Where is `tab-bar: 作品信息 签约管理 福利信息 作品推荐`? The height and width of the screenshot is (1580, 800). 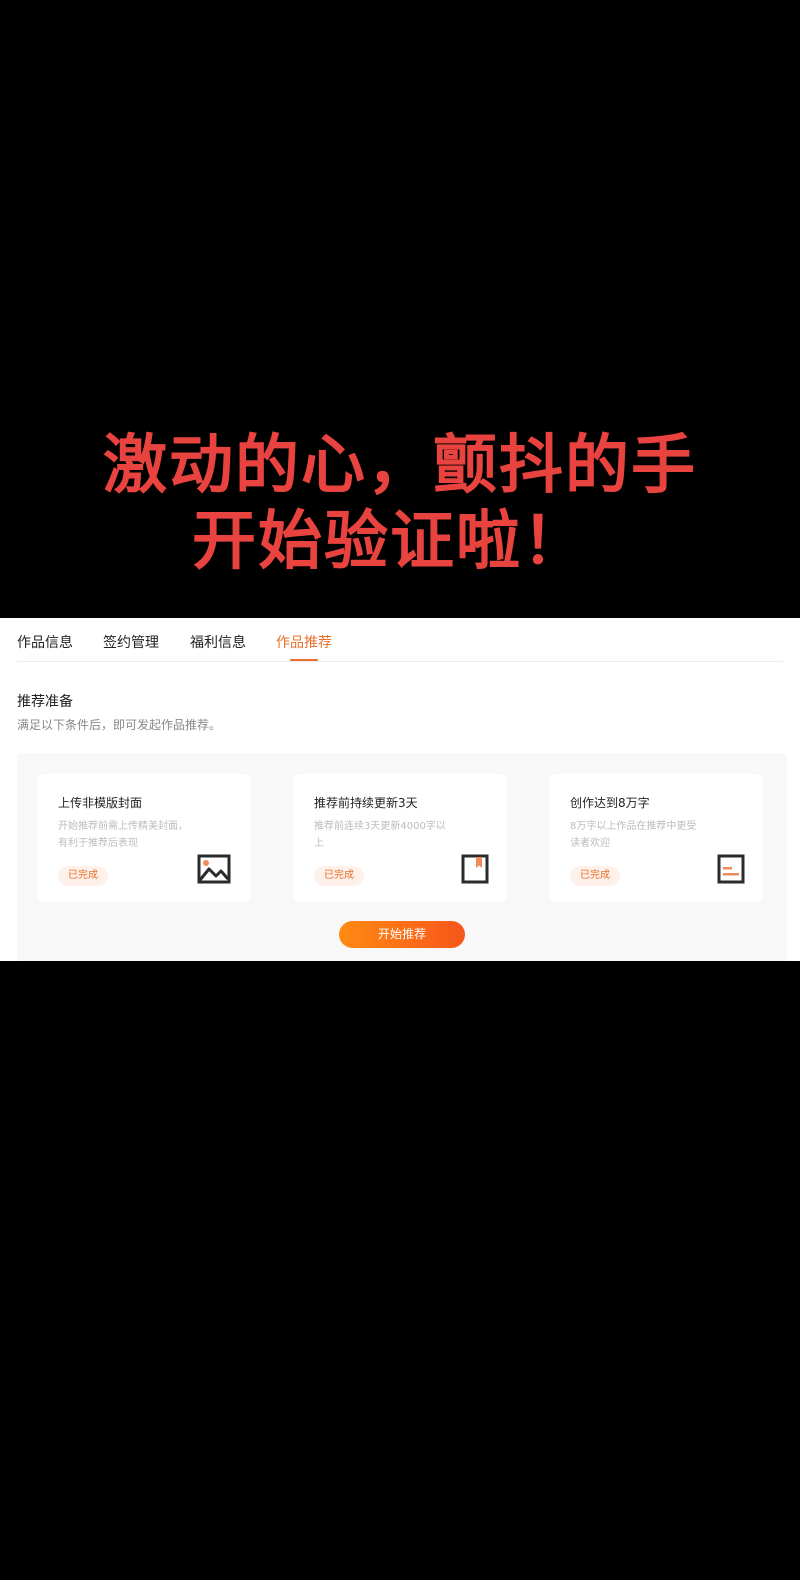 tab-bar: 作品信息 签约管理 福利信息 作品推荐 is located at coordinates (400, 640).